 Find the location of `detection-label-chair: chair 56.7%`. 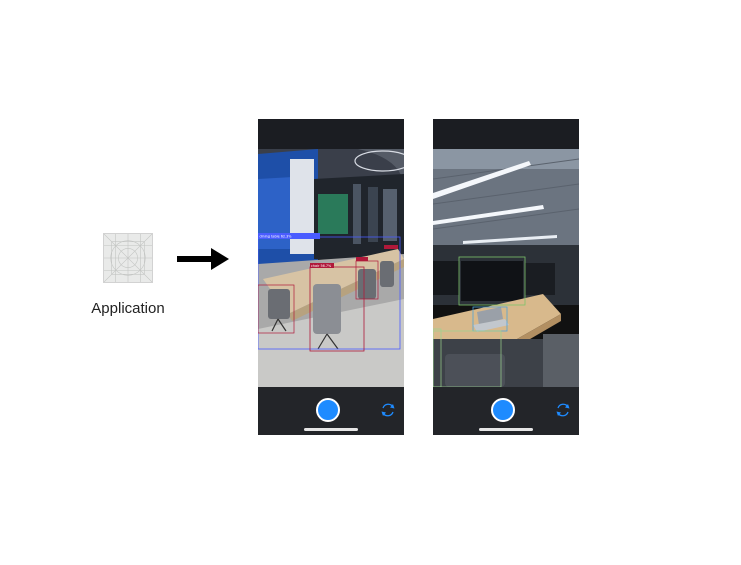

detection-label-chair: chair 56.7% is located at coordinates (321, 266).